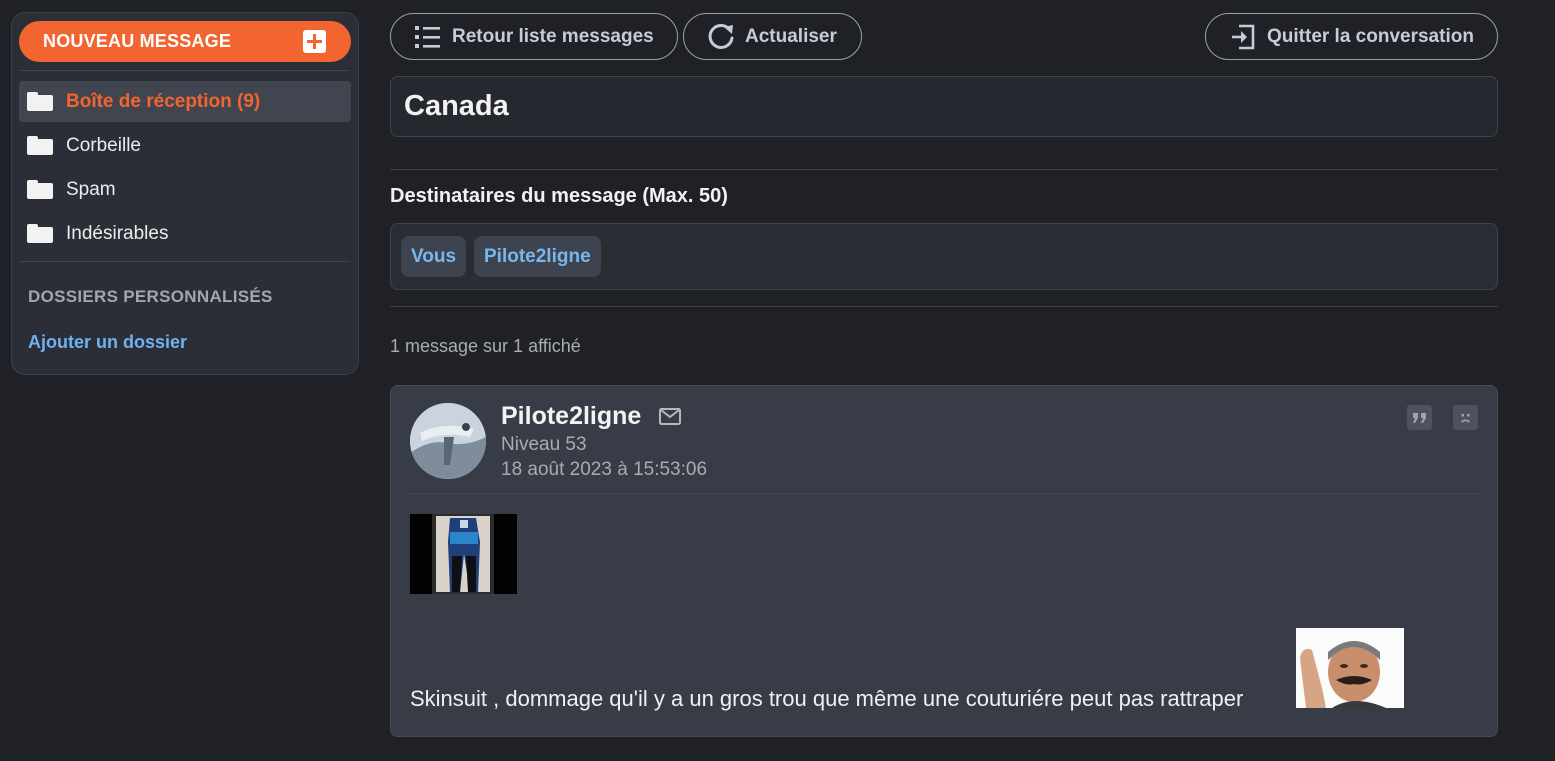 The image size is (1555, 761). What do you see at coordinates (150, 296) in the screenshot?
I see `custom-folders-heading: DOSSIERS PERSONNALISÉS` at bounding box center [150, 296].